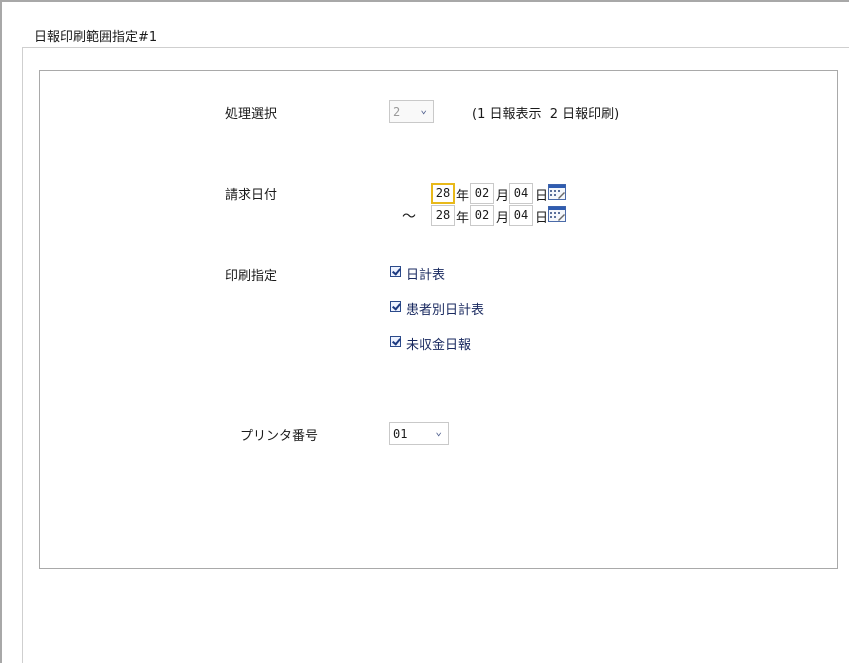 The image size is (849, 663). I want to click on from-month-input: 02, so click(482, 193).